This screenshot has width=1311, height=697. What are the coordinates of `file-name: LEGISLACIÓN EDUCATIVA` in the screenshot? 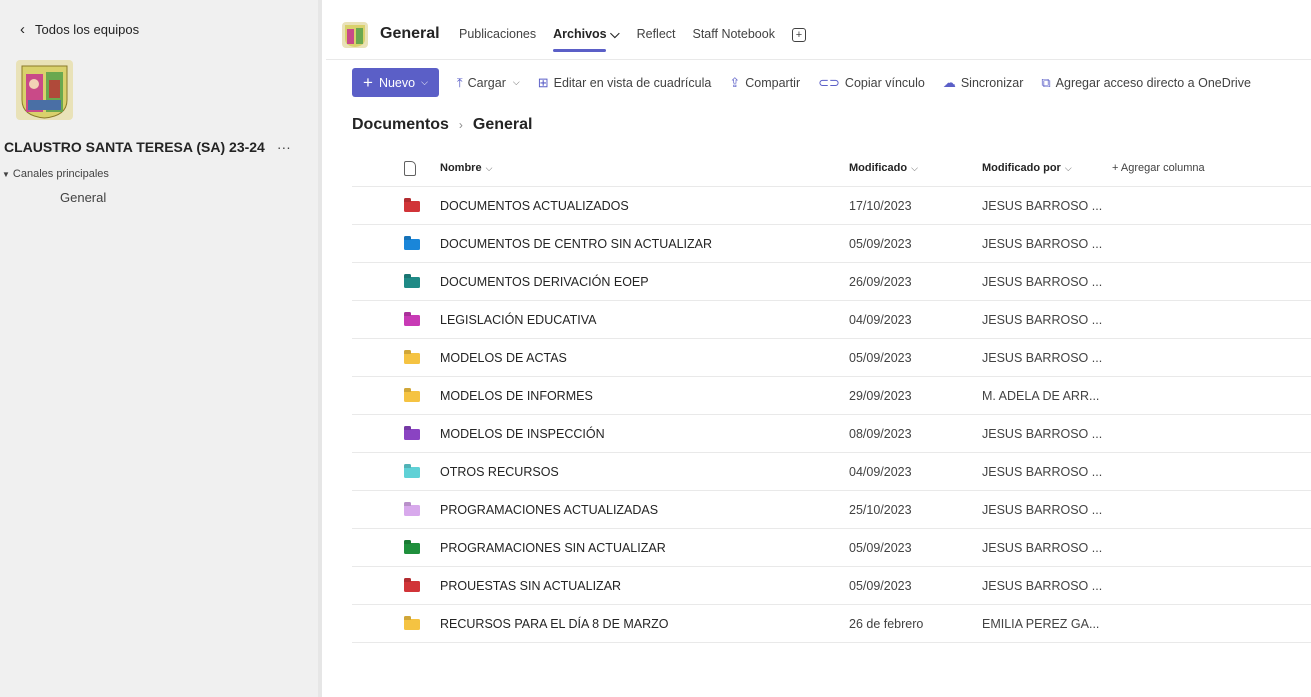 It's located at (518, 319).